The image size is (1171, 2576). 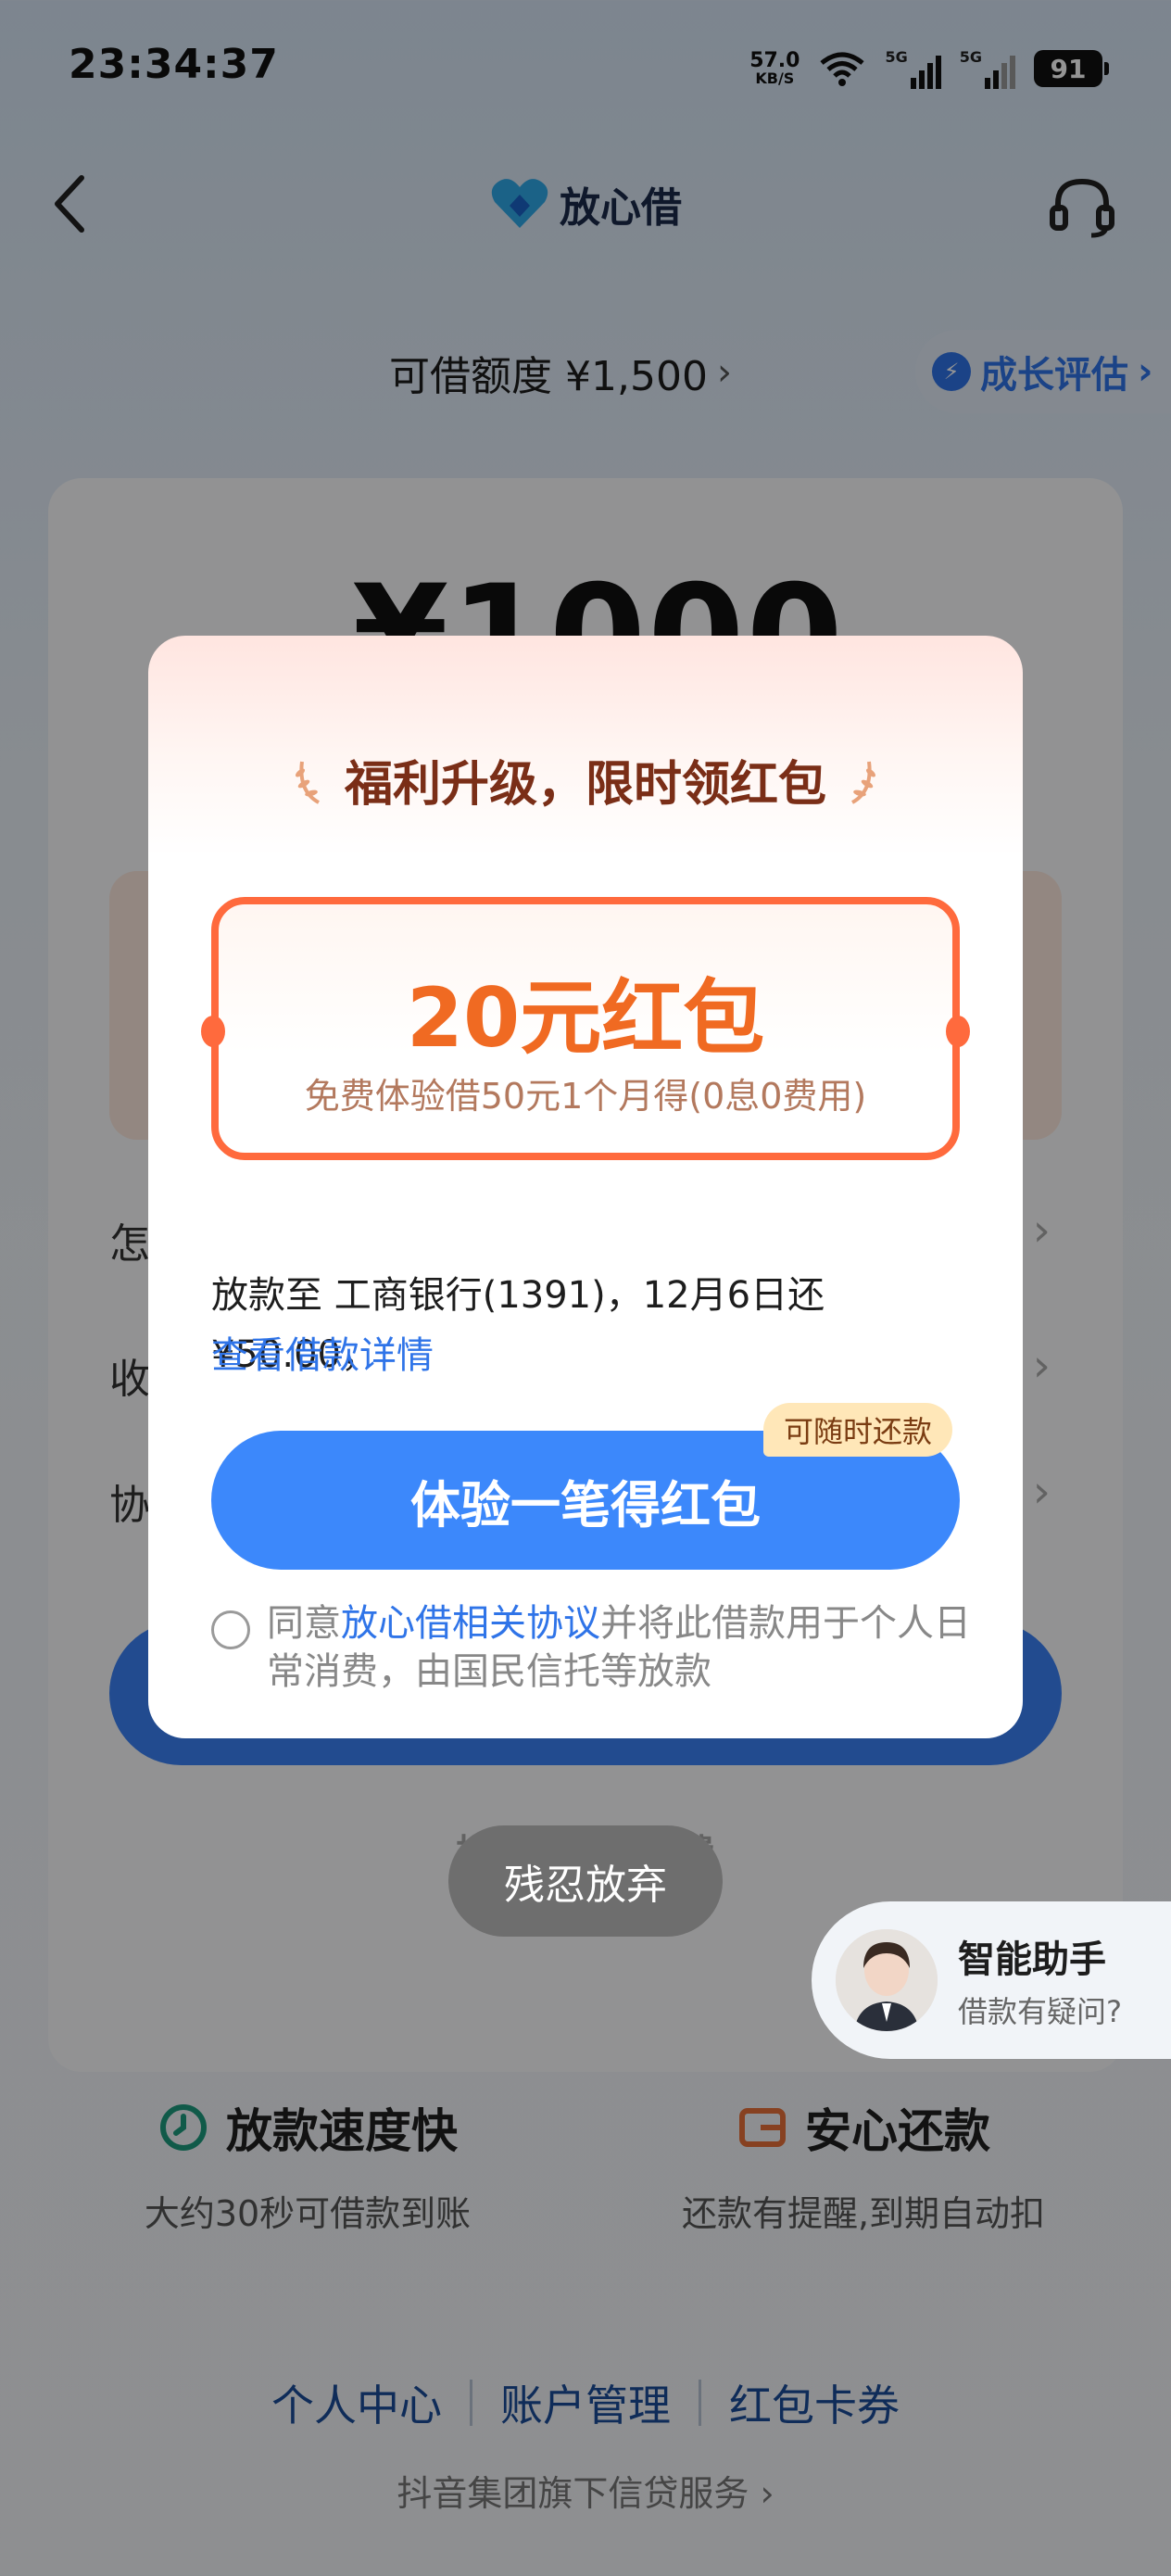 What do you see at coordinates (1040, 2011) in the screenshot?
I see `assistant-subtitle: 借款有疑问?` at bounding box center [1040, 2011].